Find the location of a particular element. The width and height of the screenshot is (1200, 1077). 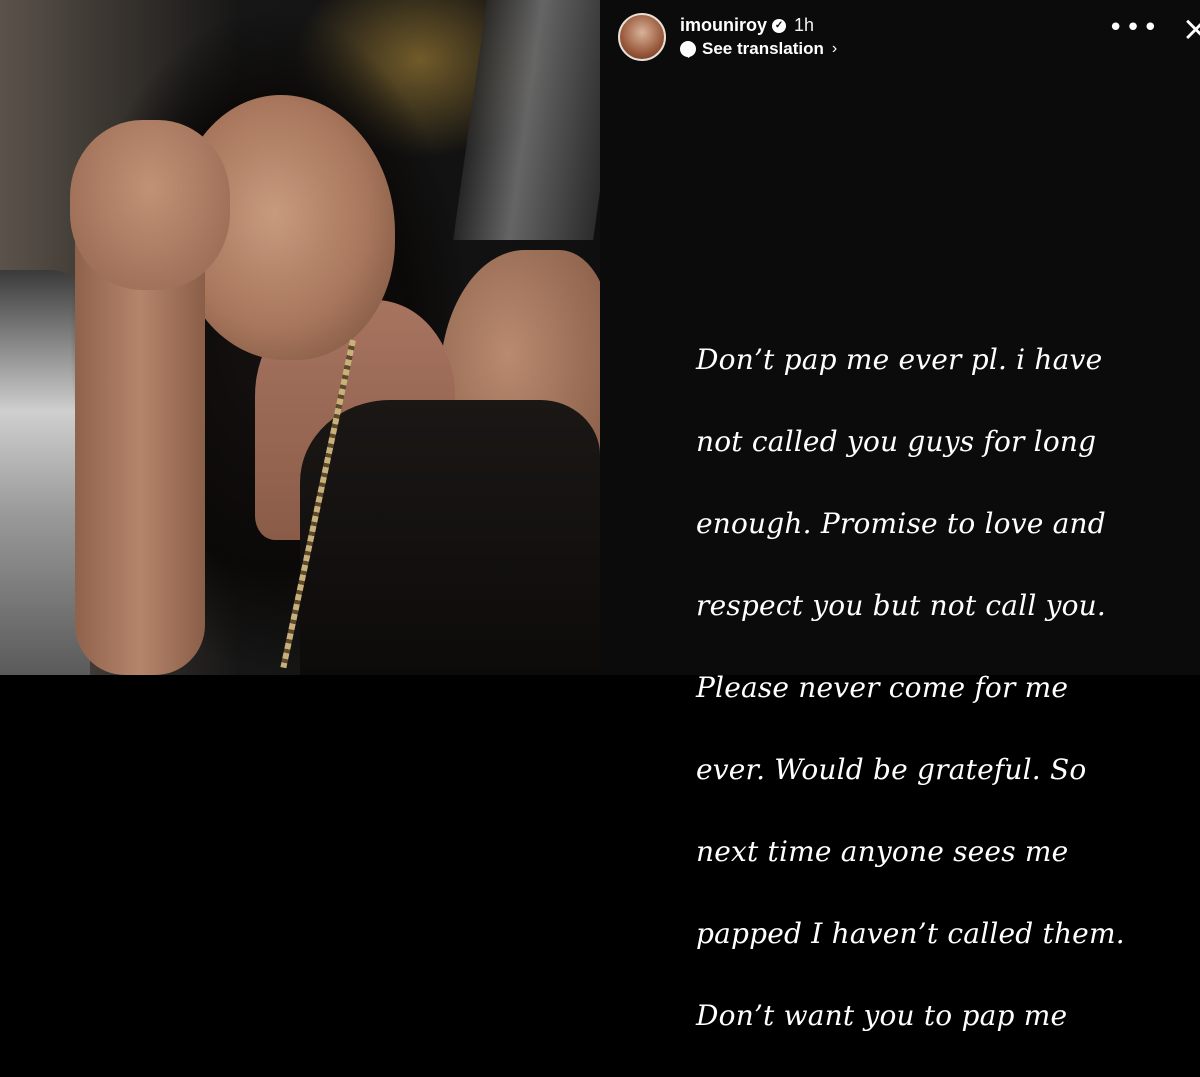

message-line: ever. Would be grateful. So is located at coordinates (936, 769).